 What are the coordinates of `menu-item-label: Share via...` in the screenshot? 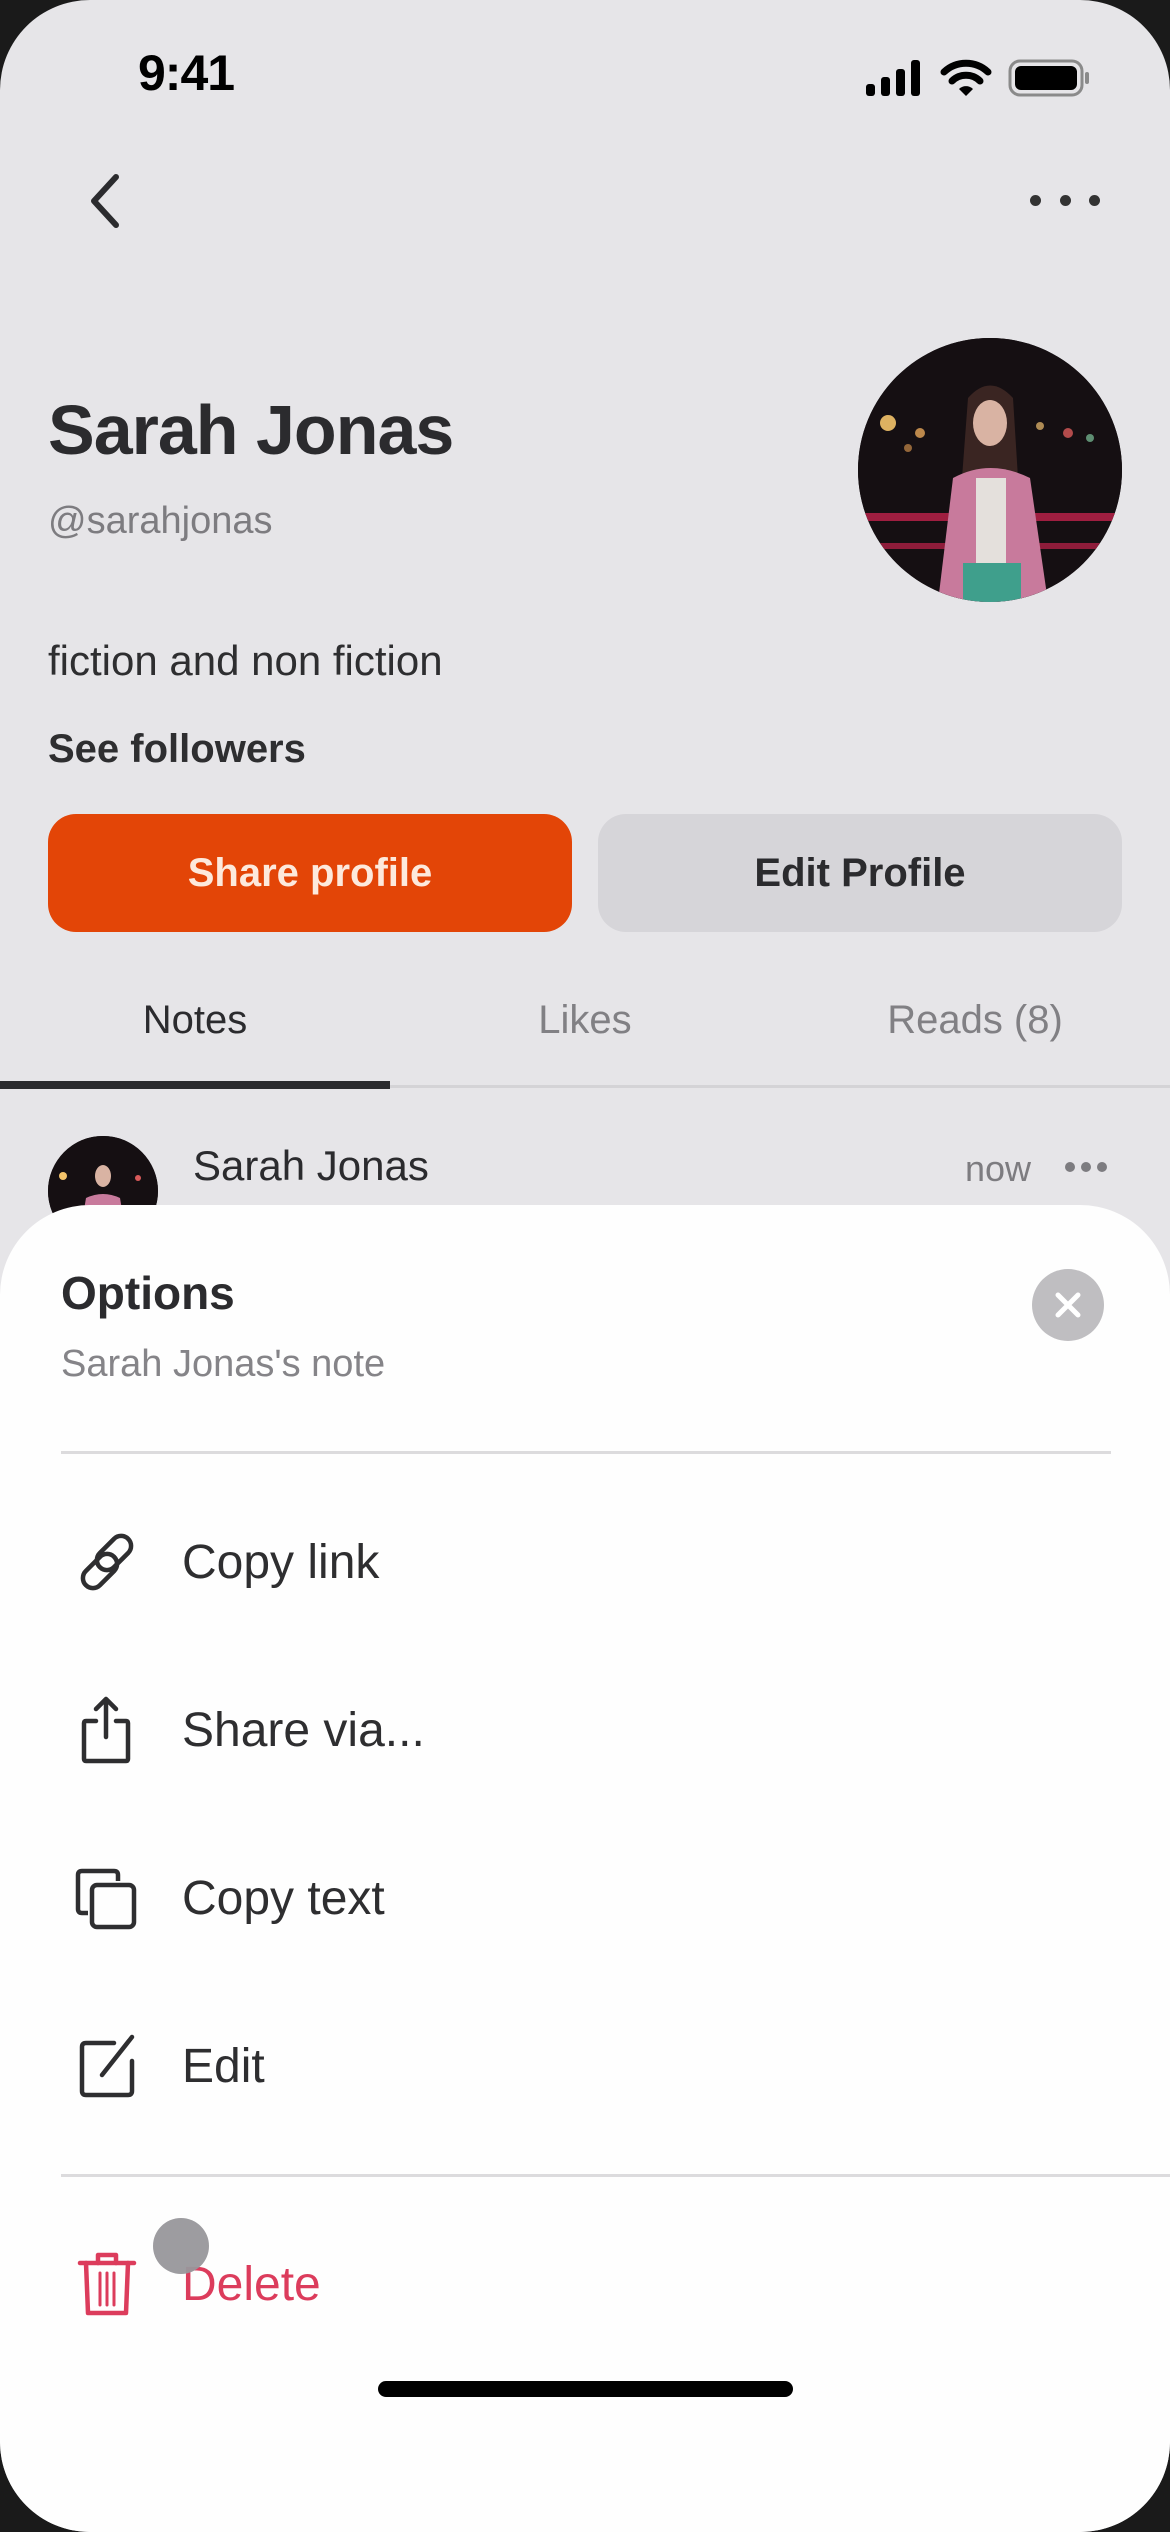 It's located at (303, 1730).